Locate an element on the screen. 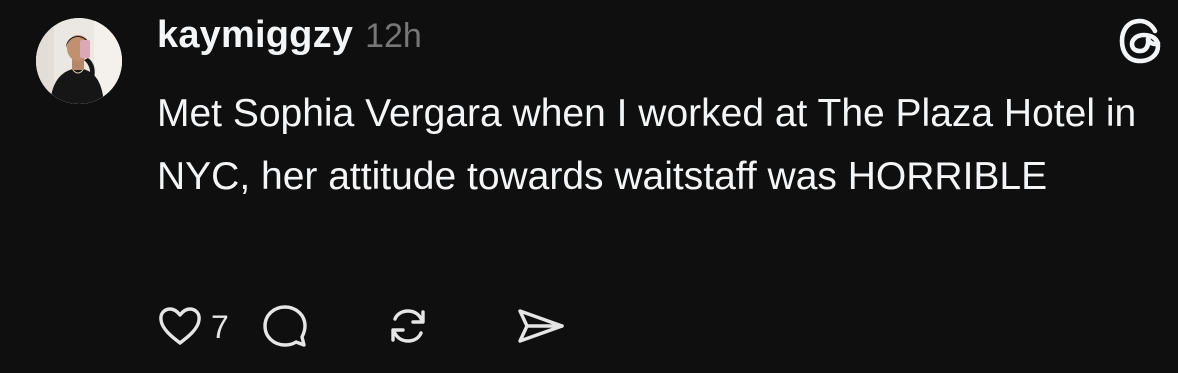 The image size is (1178, 373). repost-button is located at coordinates (450, 326).